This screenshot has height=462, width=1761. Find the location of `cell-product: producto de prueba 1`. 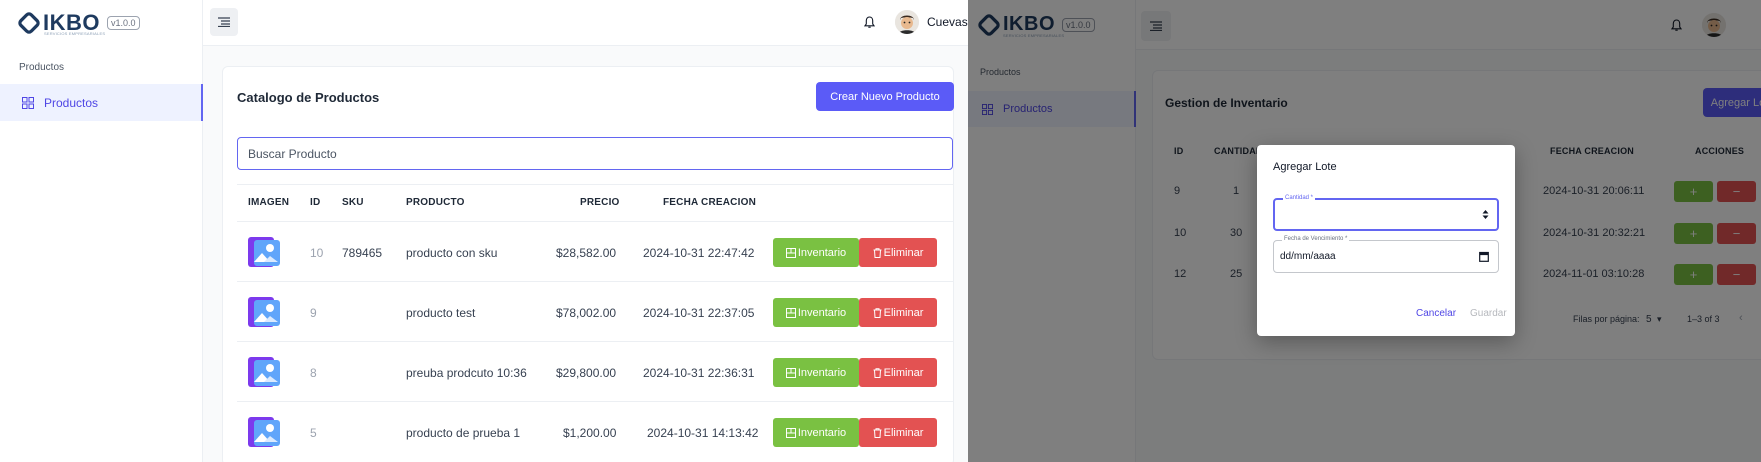

cell-product: producto de prueba 1 is located at coordinates (463, 433).